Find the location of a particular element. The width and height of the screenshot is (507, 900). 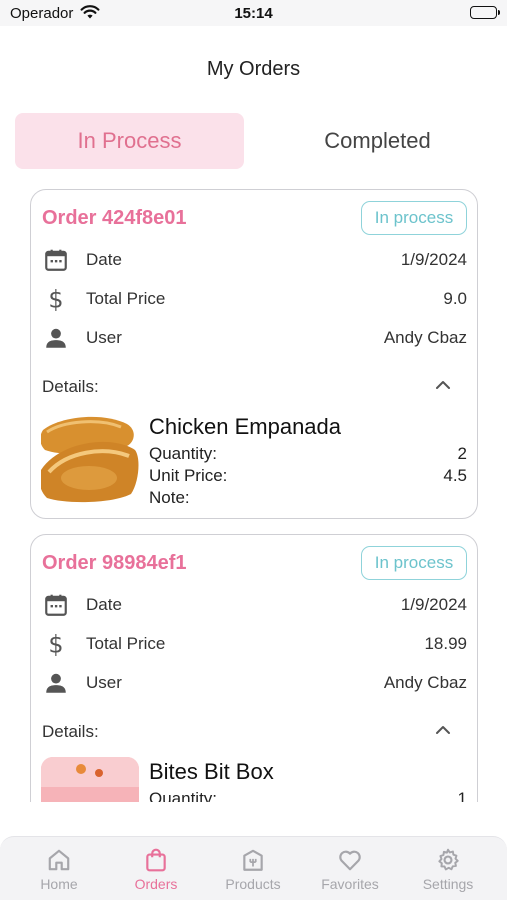

unit-price-label: Unit Price: is located at coordinates (188, 475).